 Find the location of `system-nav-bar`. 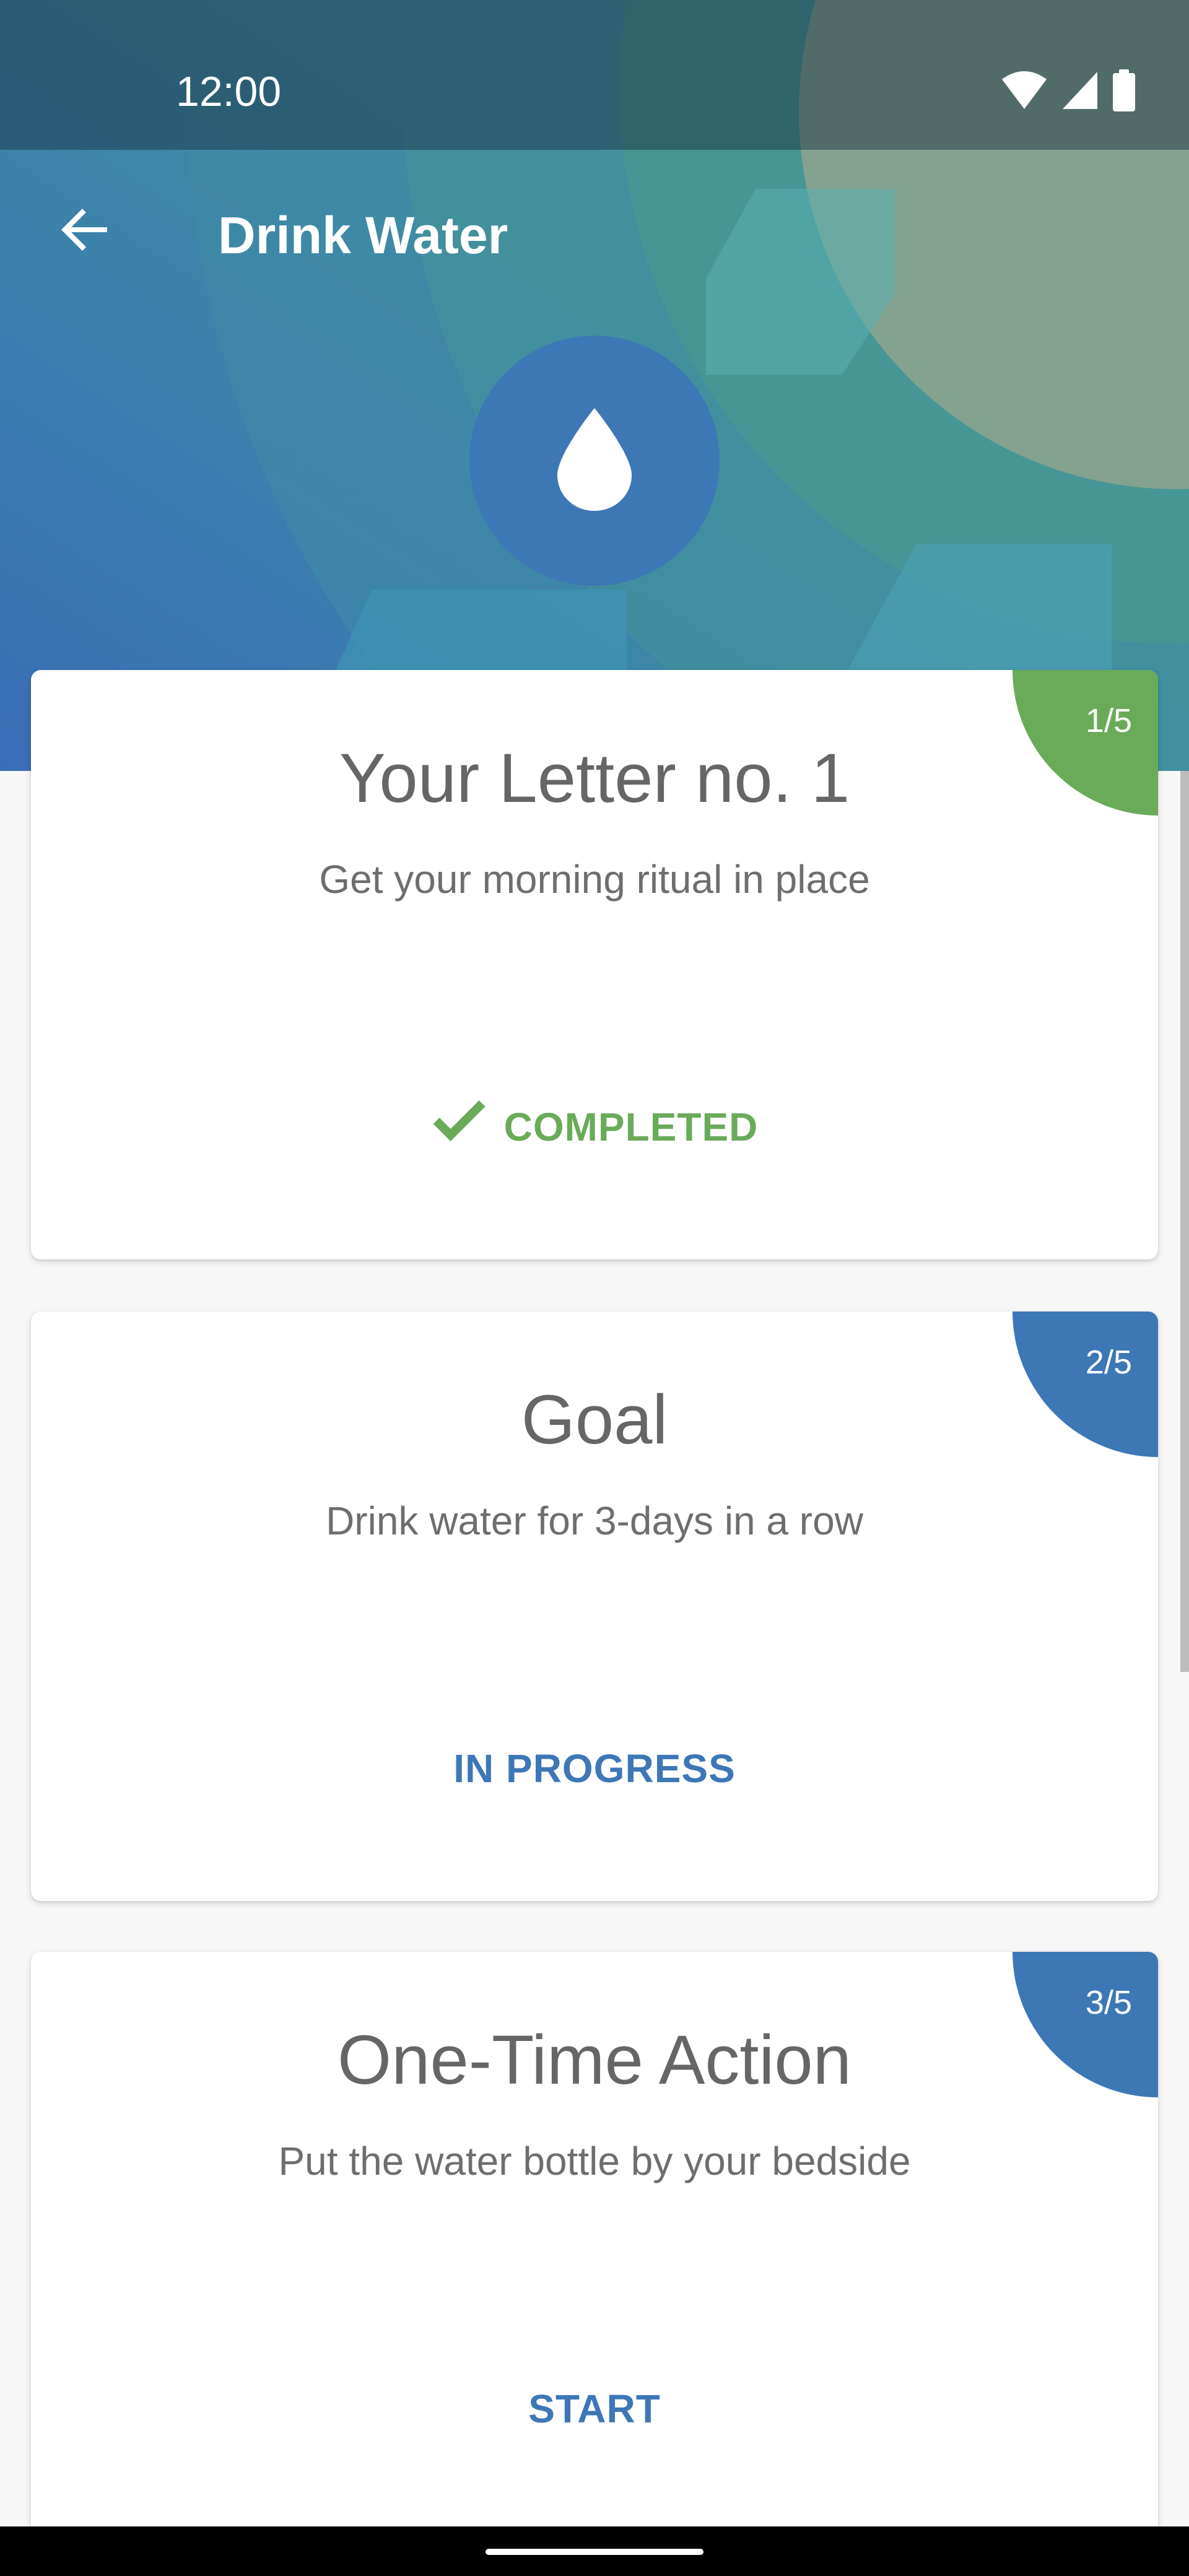

system-nav-bar is located at coordinates (594, 2551).